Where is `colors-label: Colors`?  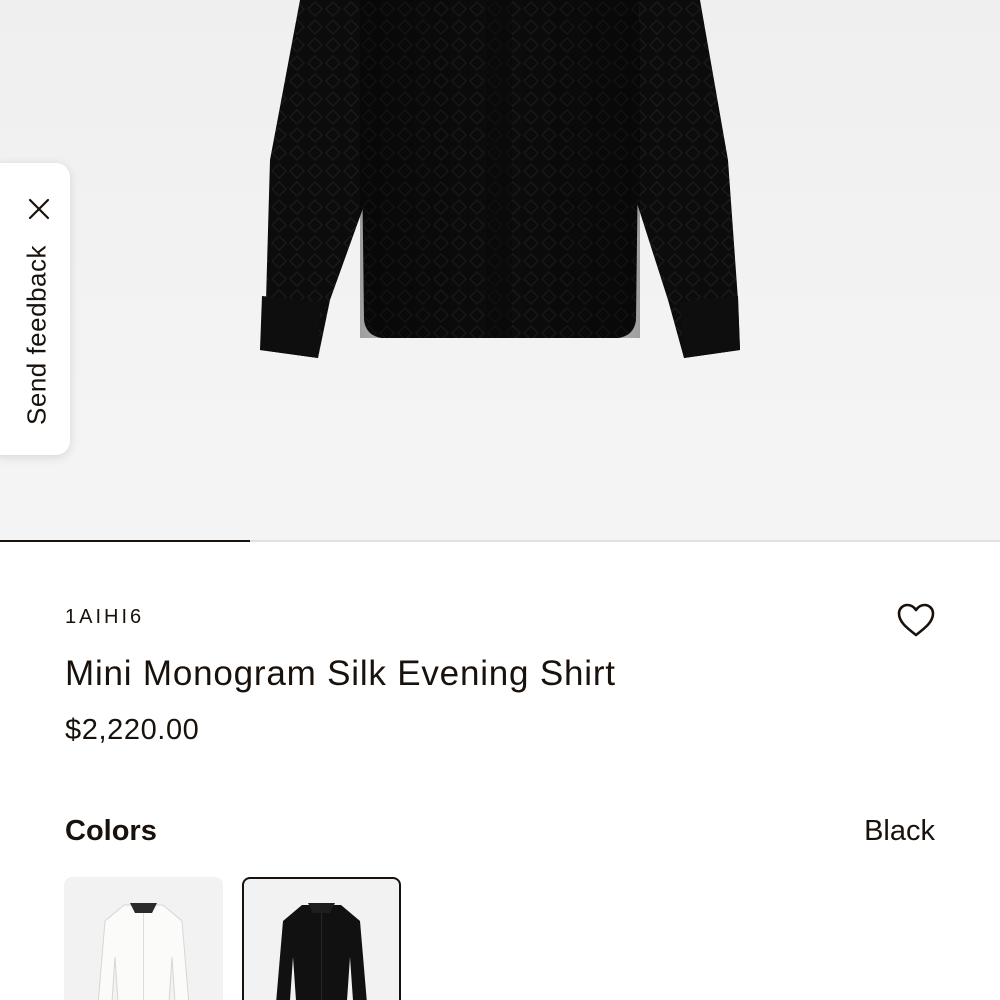 colors-label: Colors is located at coordinates (111, 831).